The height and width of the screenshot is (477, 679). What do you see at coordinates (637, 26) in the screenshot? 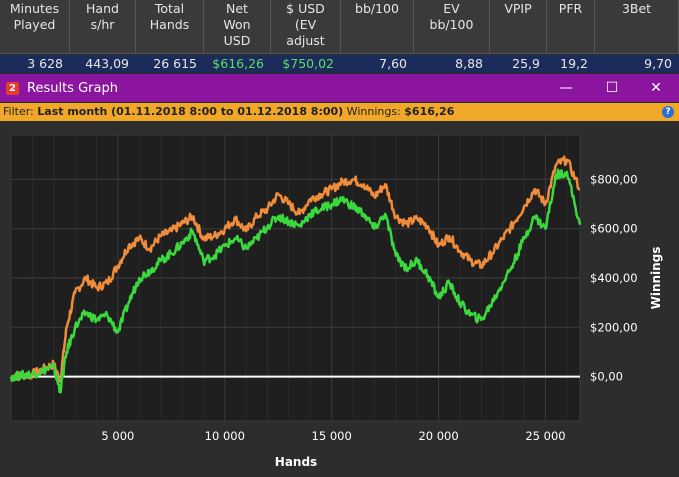
I see `stats-header-cell: 3Bet` at bounding box center [637, 26].